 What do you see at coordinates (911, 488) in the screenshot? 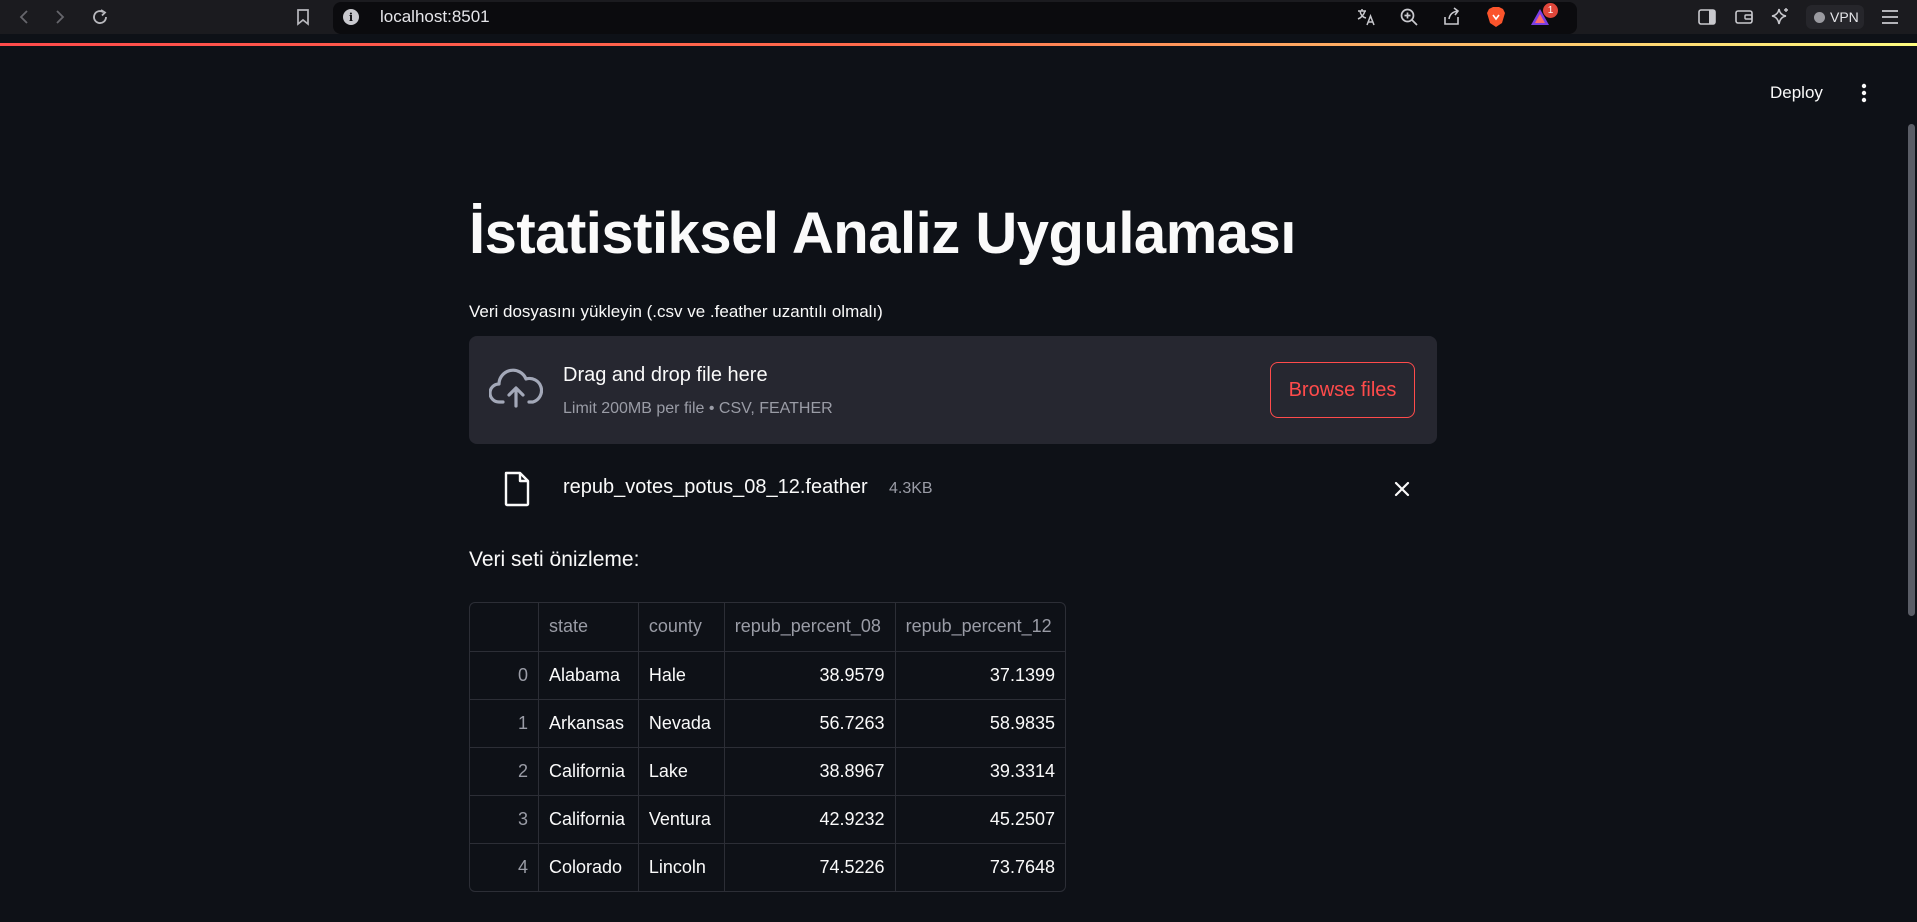
I see `uploaded-file-size: 4.3KB` at bounding box center [911, 488].